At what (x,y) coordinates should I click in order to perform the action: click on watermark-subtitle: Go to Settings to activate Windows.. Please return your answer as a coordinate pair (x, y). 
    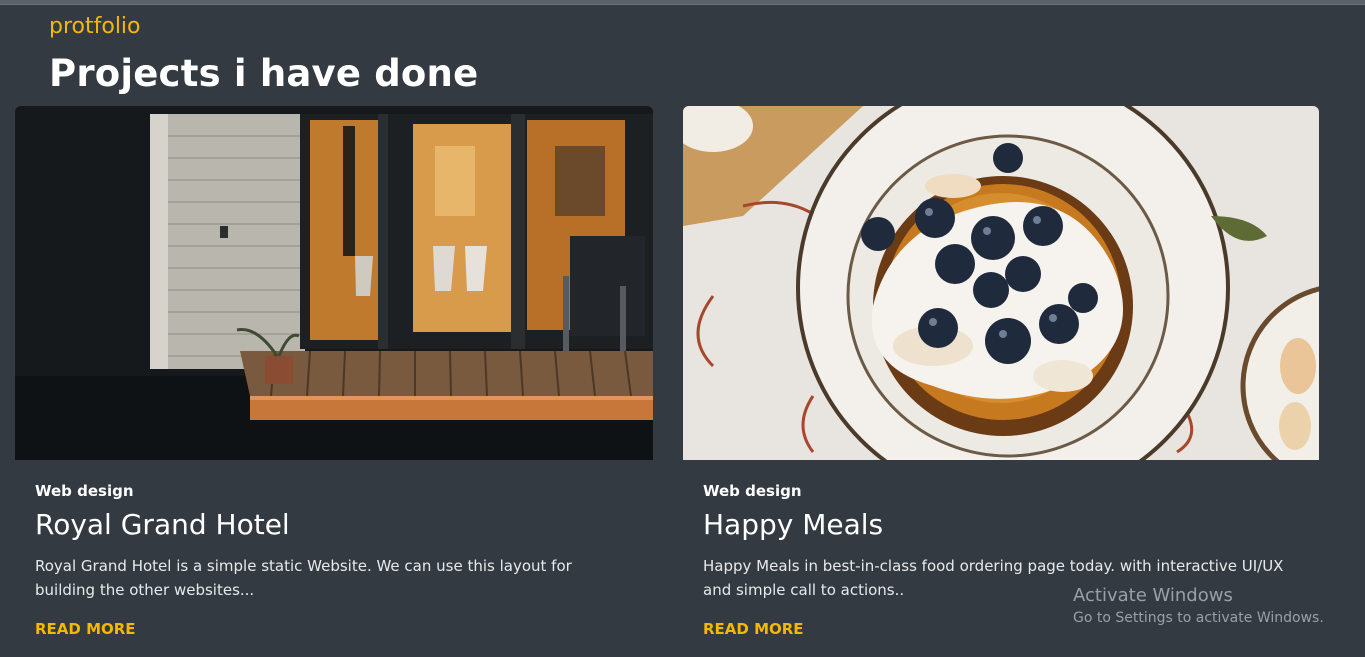
    Looking at the image, I should click on (1198, 618).